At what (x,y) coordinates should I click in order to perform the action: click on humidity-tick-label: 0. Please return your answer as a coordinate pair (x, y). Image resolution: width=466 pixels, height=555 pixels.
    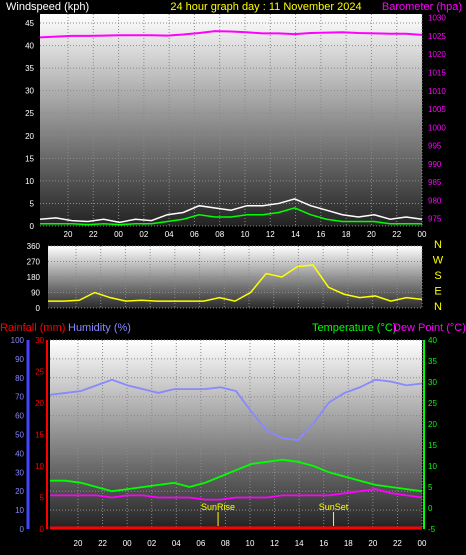
    Looking at the image, I should click on (22, 529).